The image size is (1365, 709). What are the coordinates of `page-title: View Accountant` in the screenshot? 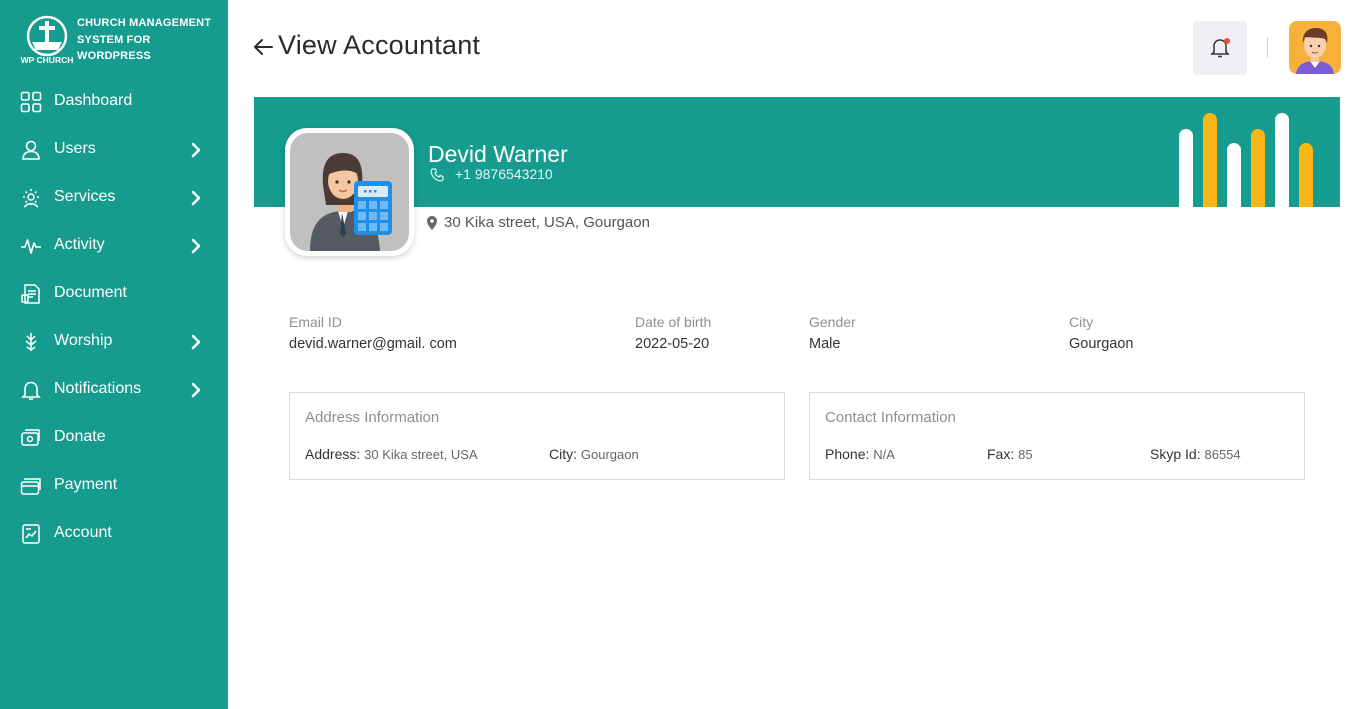 It's located at (379, 45).